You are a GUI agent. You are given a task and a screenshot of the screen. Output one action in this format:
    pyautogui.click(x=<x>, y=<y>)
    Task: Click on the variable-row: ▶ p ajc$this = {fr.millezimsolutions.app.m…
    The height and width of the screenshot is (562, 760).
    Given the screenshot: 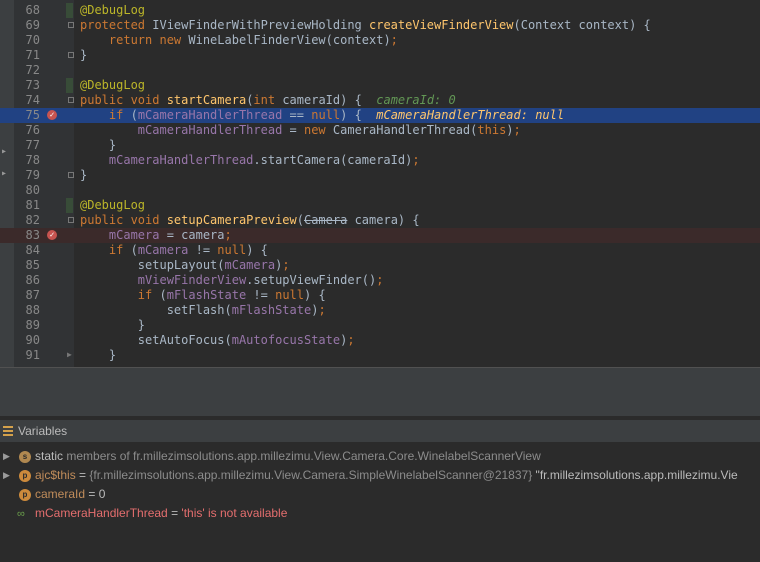 What is the action you would take?
    pyautogui.click(x=380, y=475)
    